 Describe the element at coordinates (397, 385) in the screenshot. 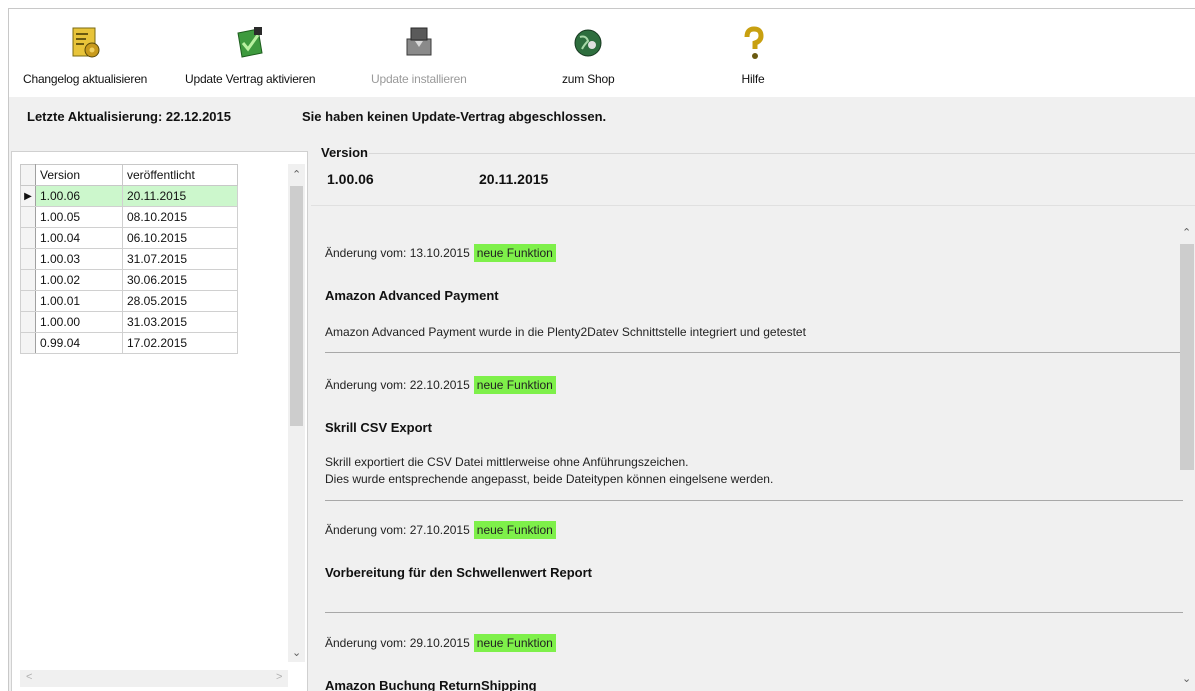

I see `change-date: Änderung vom: 22.10.2015` at that location.